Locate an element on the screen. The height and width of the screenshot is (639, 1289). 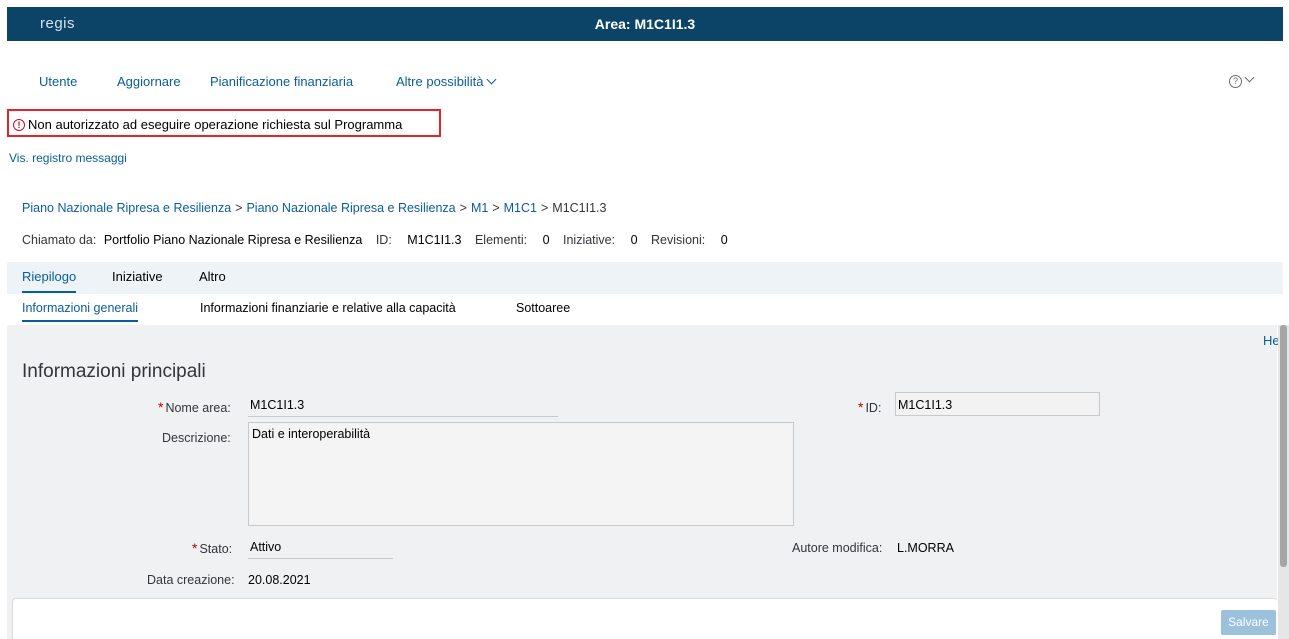
id-field-label-text: ID: is located at coordinates (873, 408).